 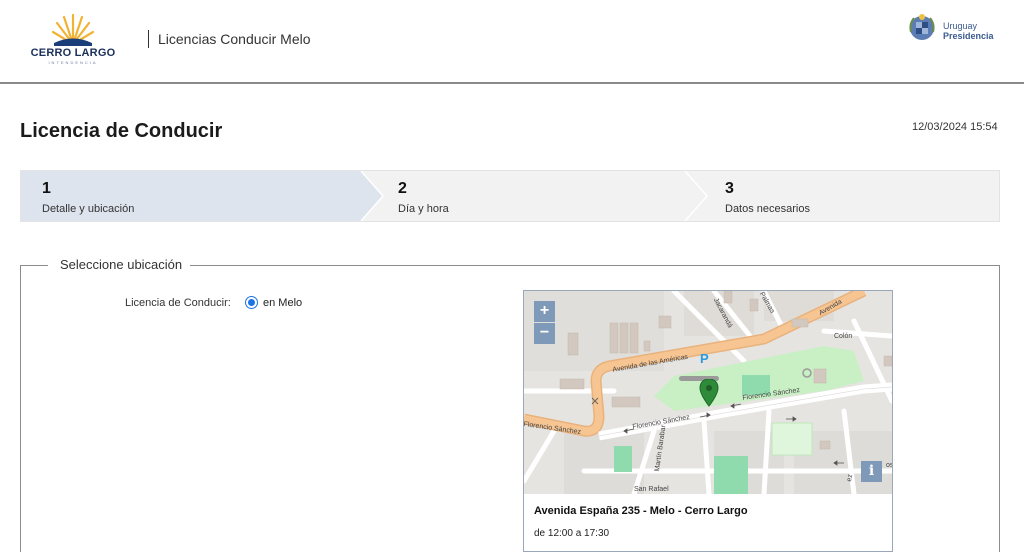 I want to click on step-number: 3, so click(x=729, y=188).